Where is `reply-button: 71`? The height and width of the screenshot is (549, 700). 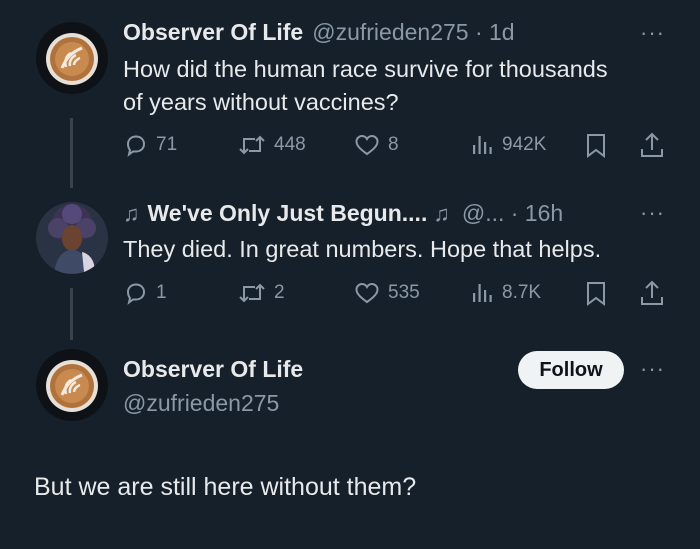
reply-button: 71 is located at coordinates (150, 145).